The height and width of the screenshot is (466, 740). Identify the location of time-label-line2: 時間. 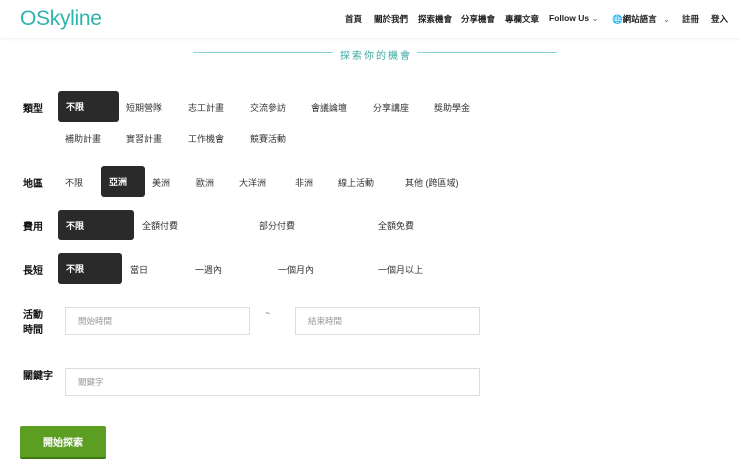
(33, 330).